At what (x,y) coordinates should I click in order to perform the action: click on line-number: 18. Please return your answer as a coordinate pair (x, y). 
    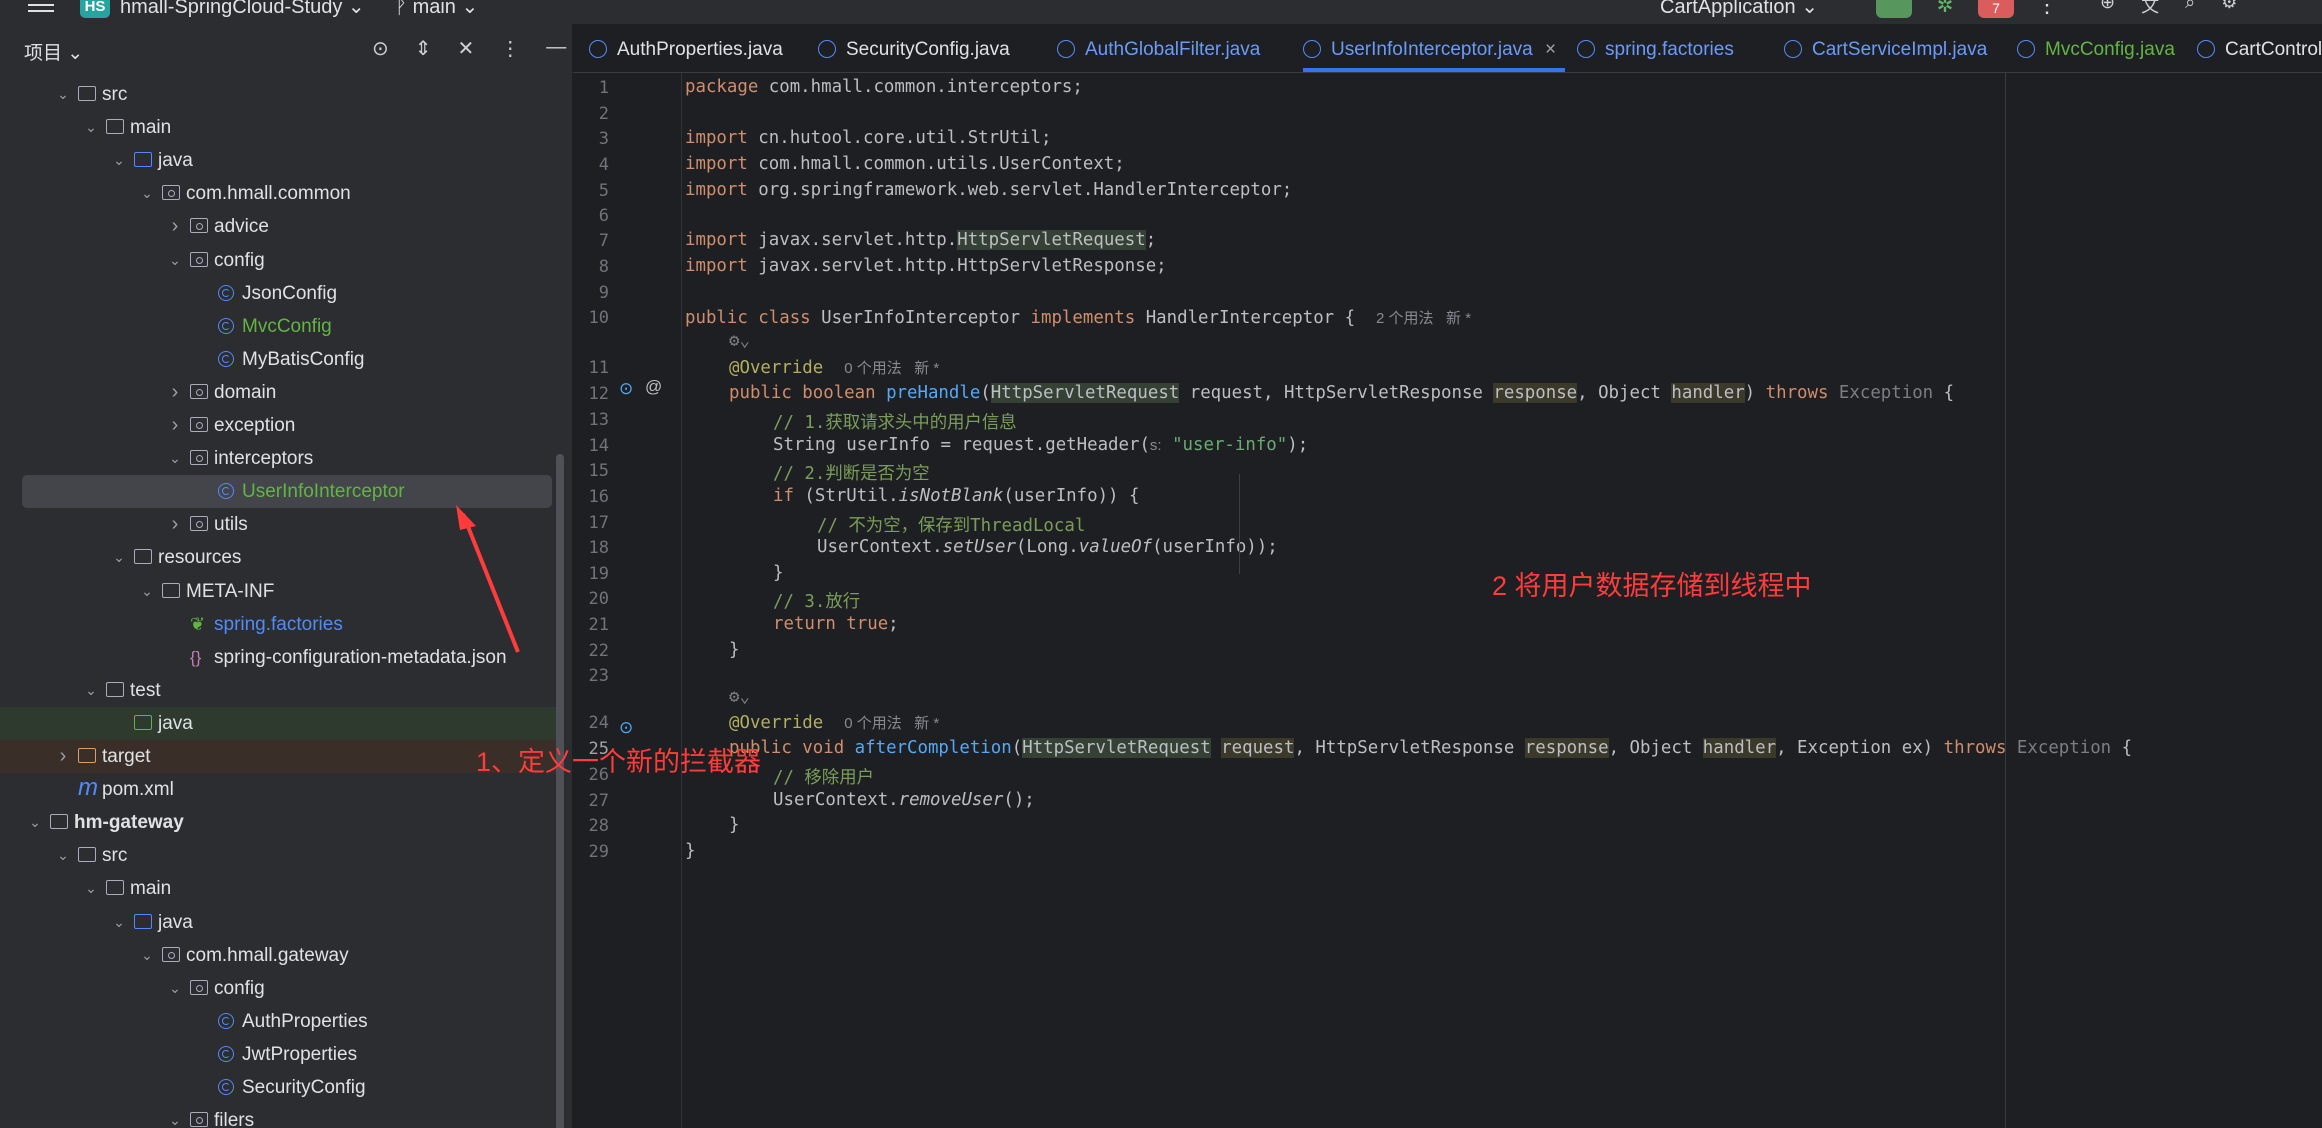
    Looking at the image, I should click on (591, 548).